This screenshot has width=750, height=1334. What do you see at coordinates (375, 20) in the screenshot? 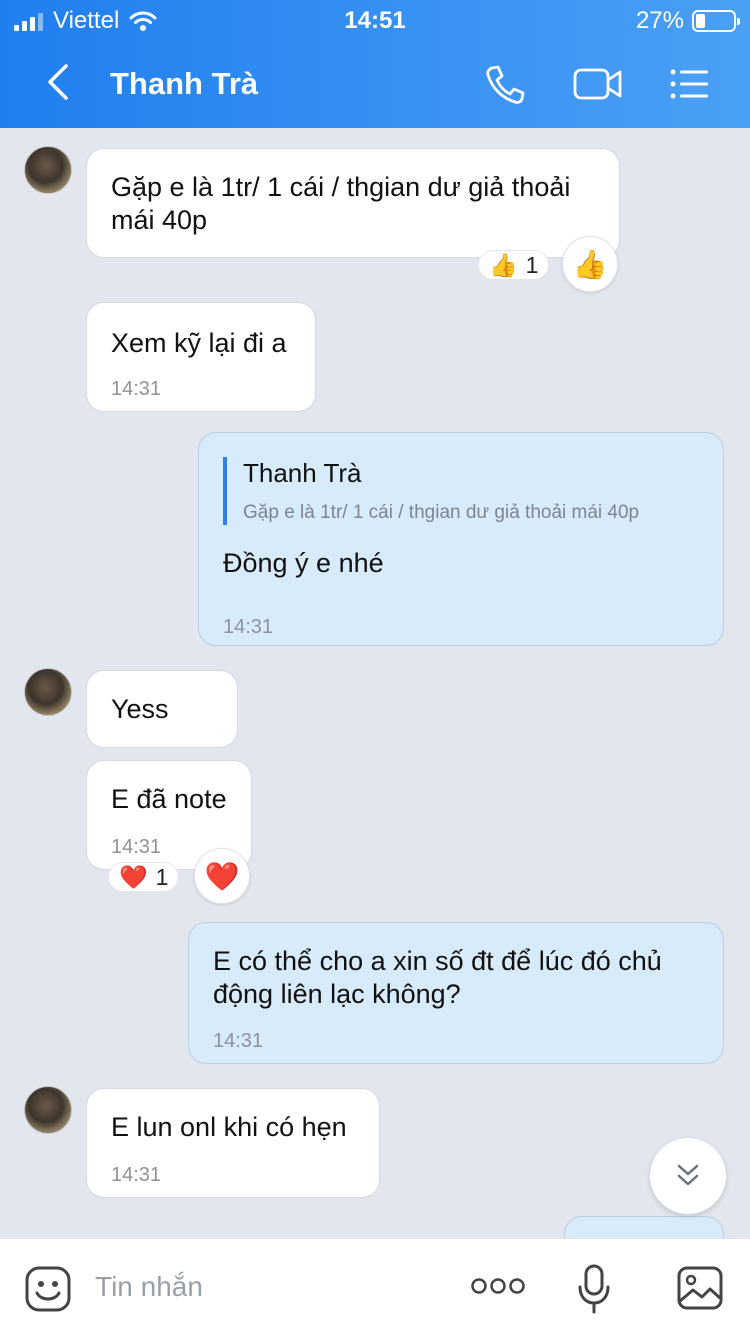
I see `status-bar: Viettel 14:51 27%` at bounding box center [375, 20].